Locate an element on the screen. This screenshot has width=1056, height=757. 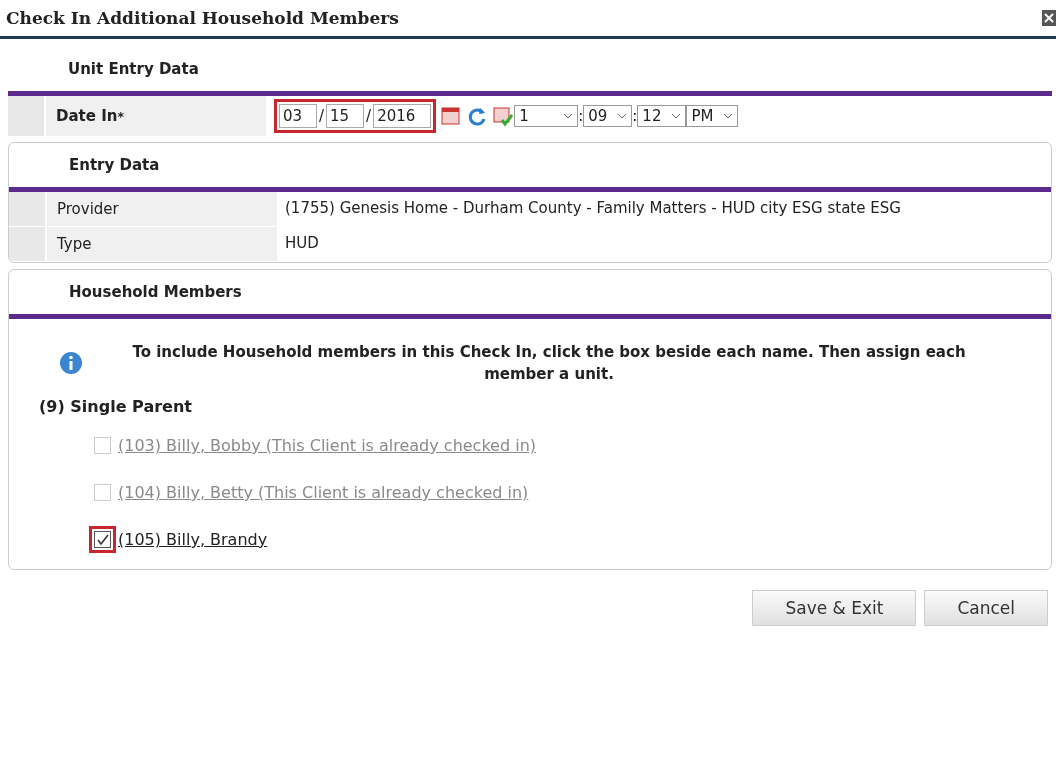
close-icon is located at coordinates (1049, 18).